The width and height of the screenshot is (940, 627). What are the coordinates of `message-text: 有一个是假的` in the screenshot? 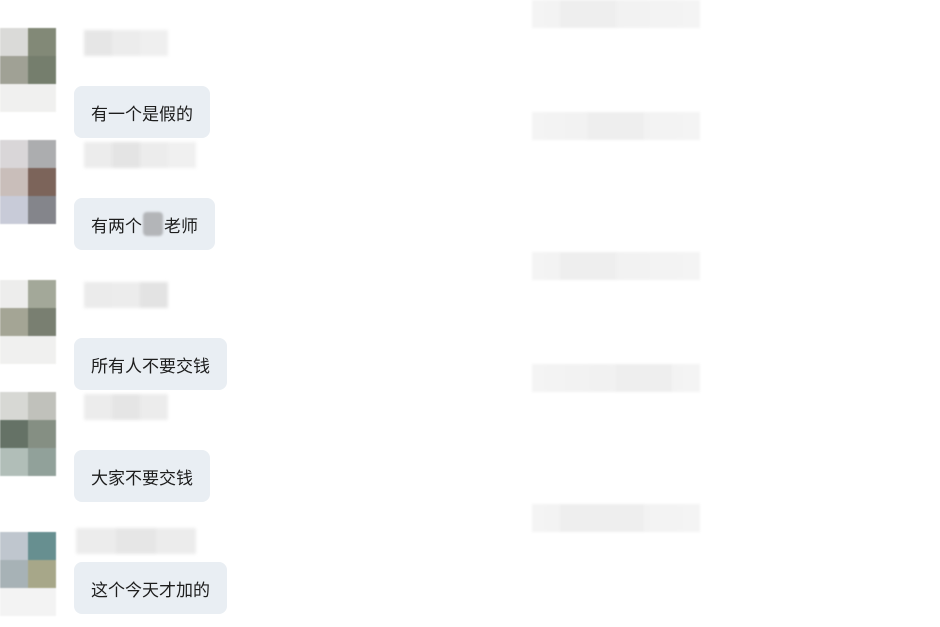 It's located at (142, 114).